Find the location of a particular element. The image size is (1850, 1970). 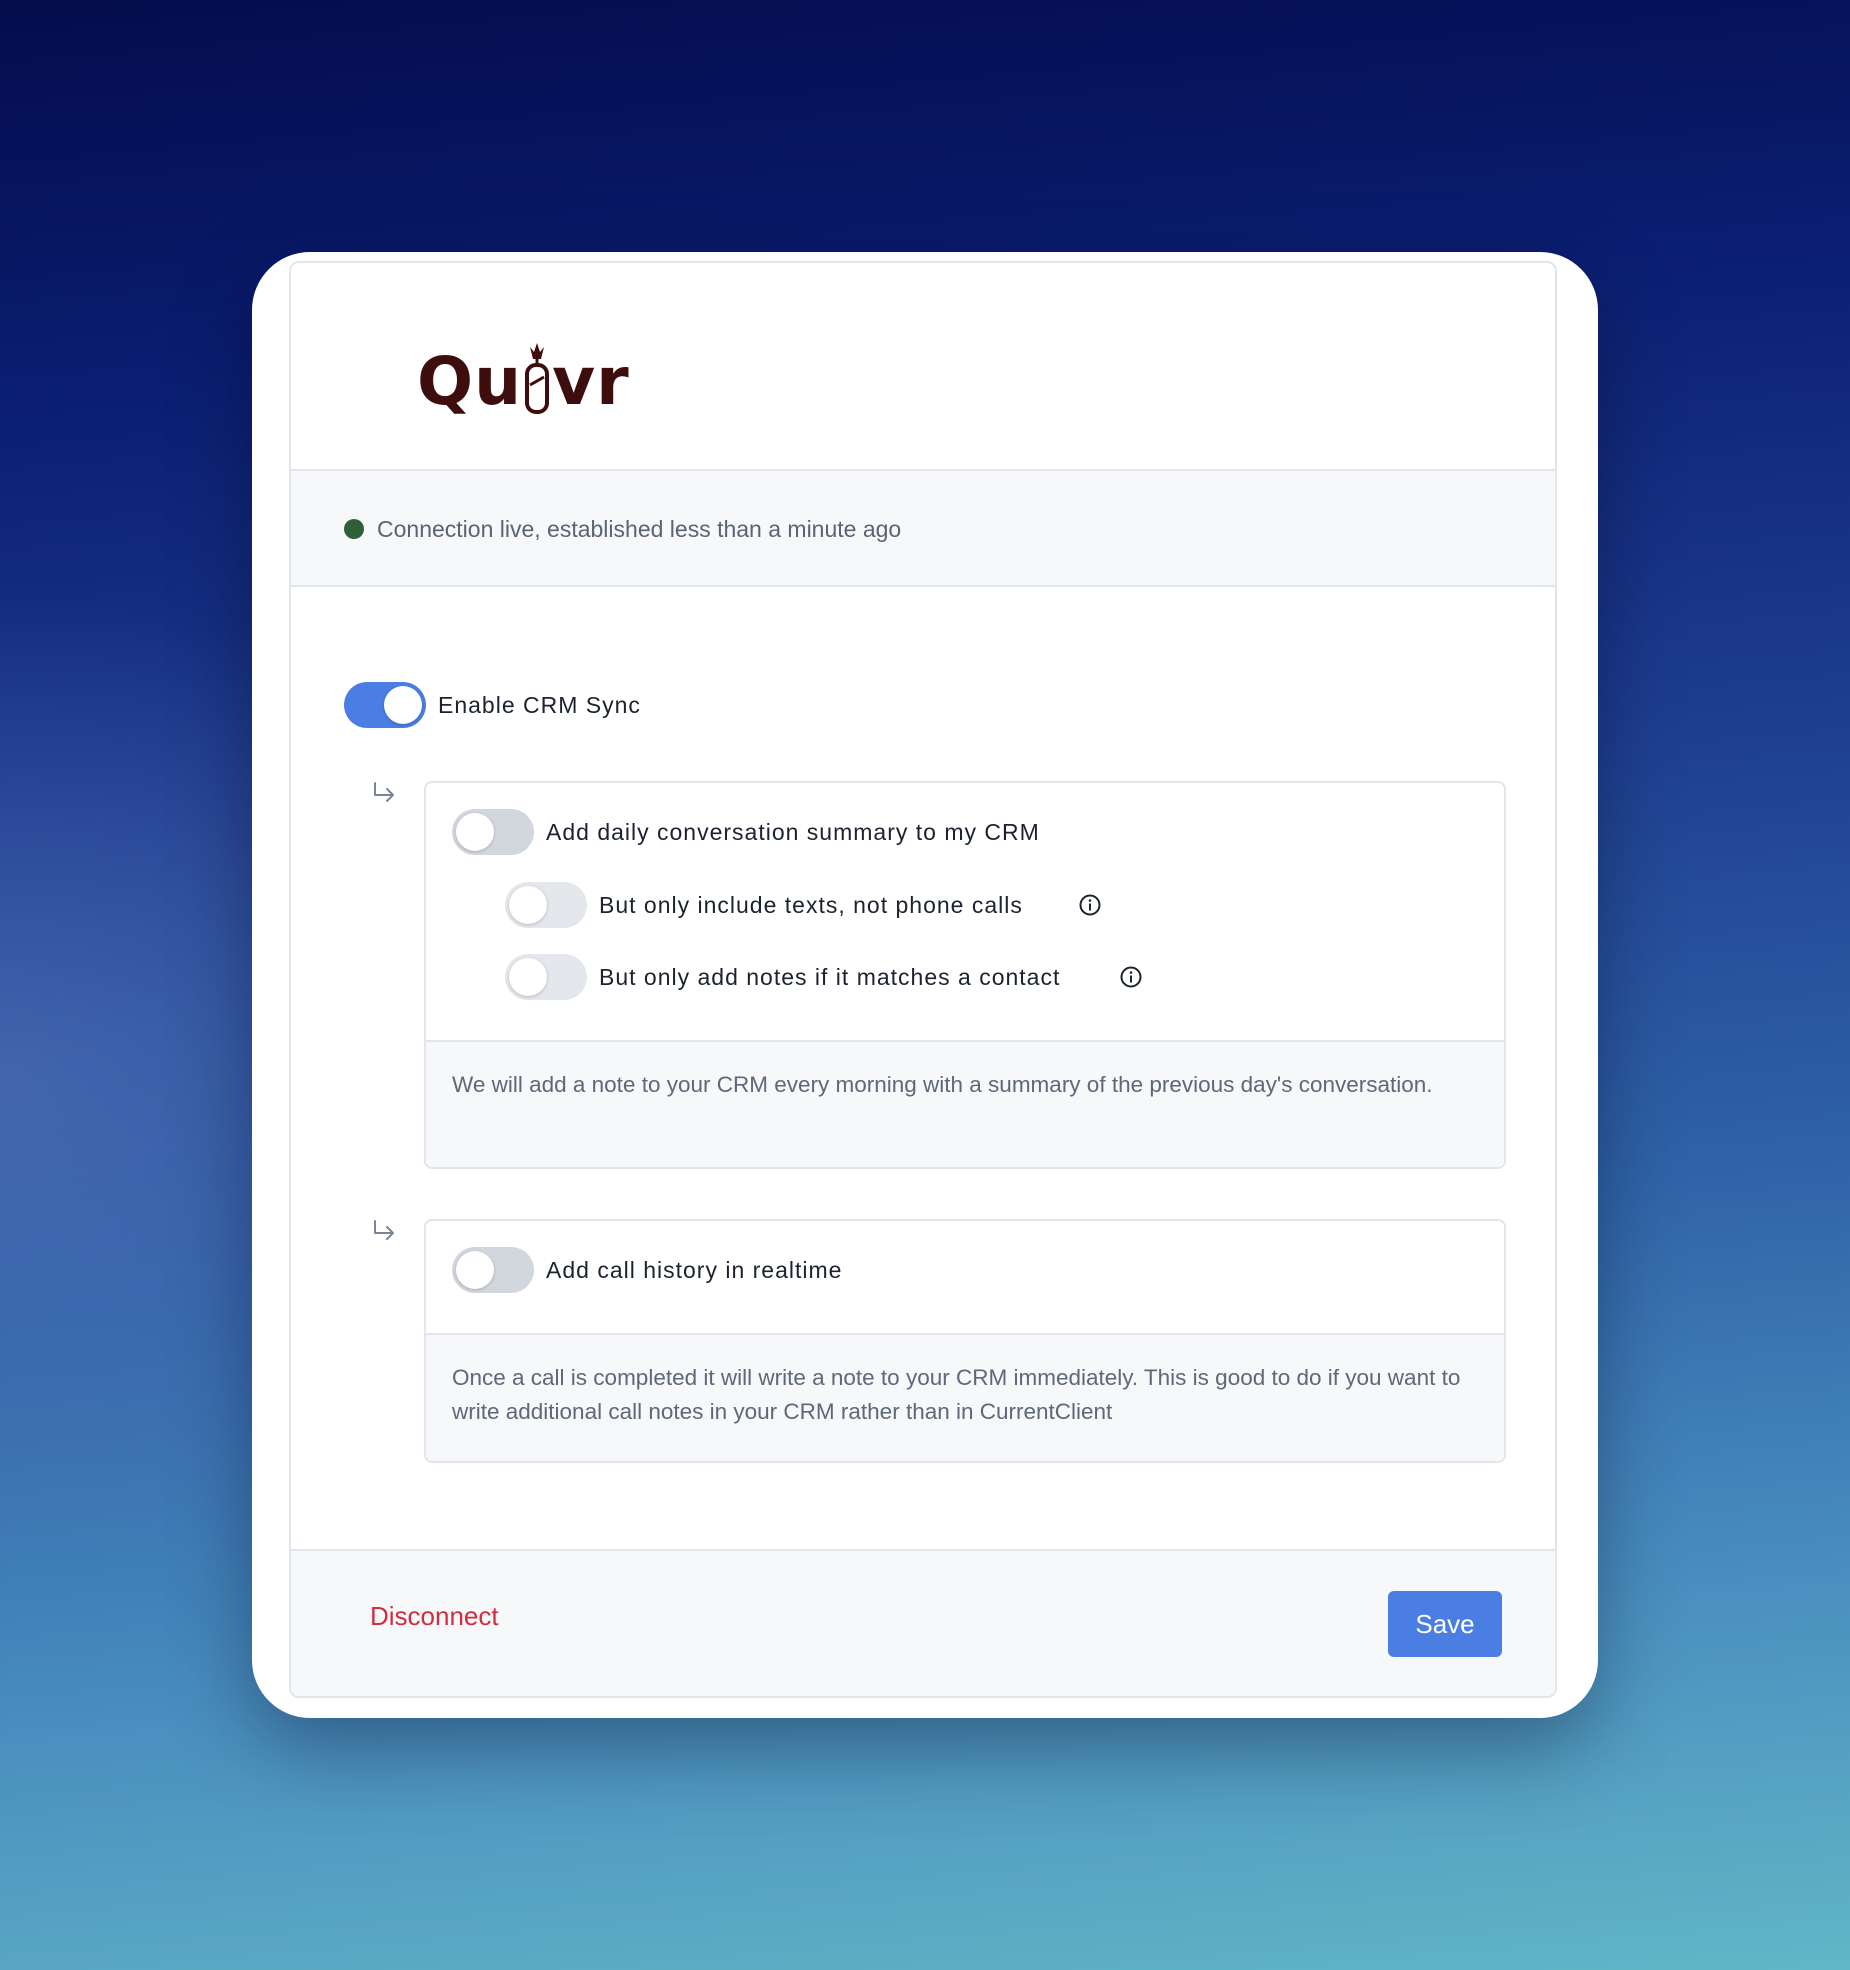

logo-text-left: Qu is located at coordinates (470, 381).